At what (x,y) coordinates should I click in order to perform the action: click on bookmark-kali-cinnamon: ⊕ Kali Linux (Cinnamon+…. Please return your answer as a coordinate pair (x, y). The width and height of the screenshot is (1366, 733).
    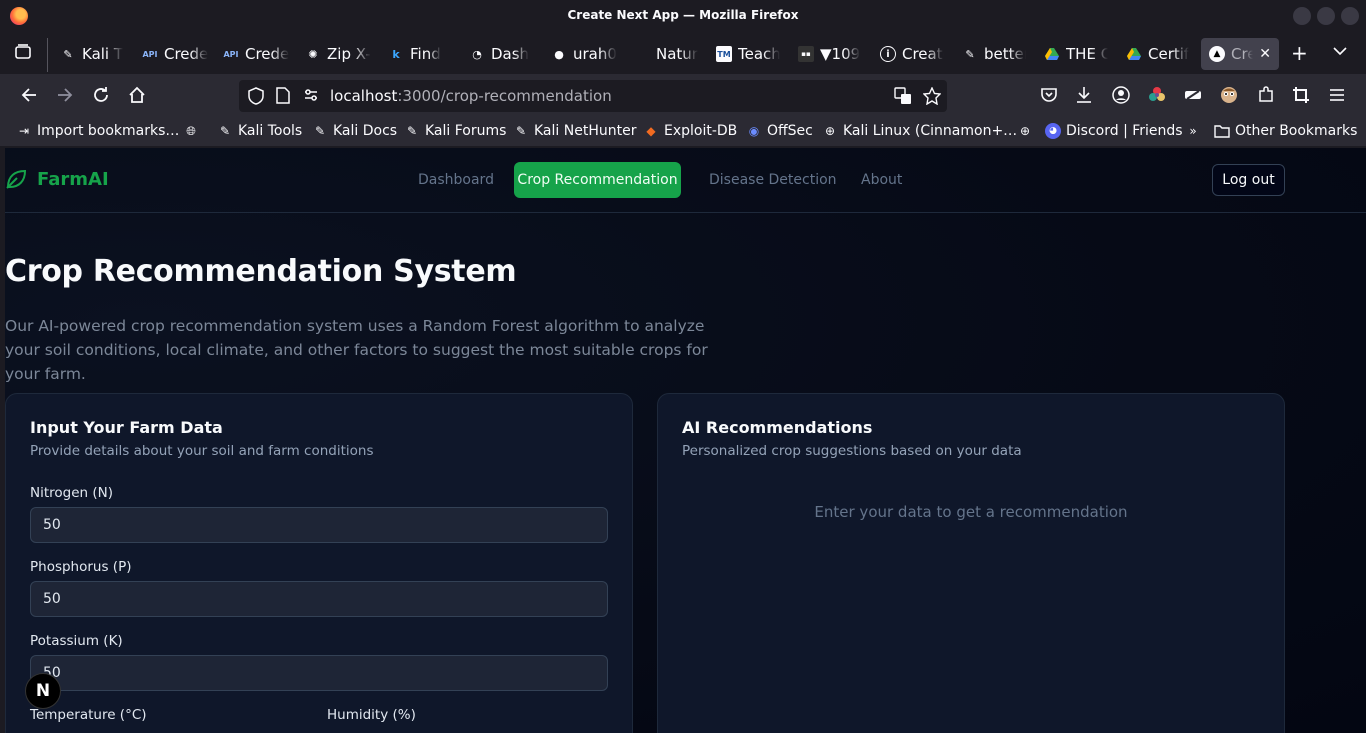
    Looking at the image, I should click on (919, 131).